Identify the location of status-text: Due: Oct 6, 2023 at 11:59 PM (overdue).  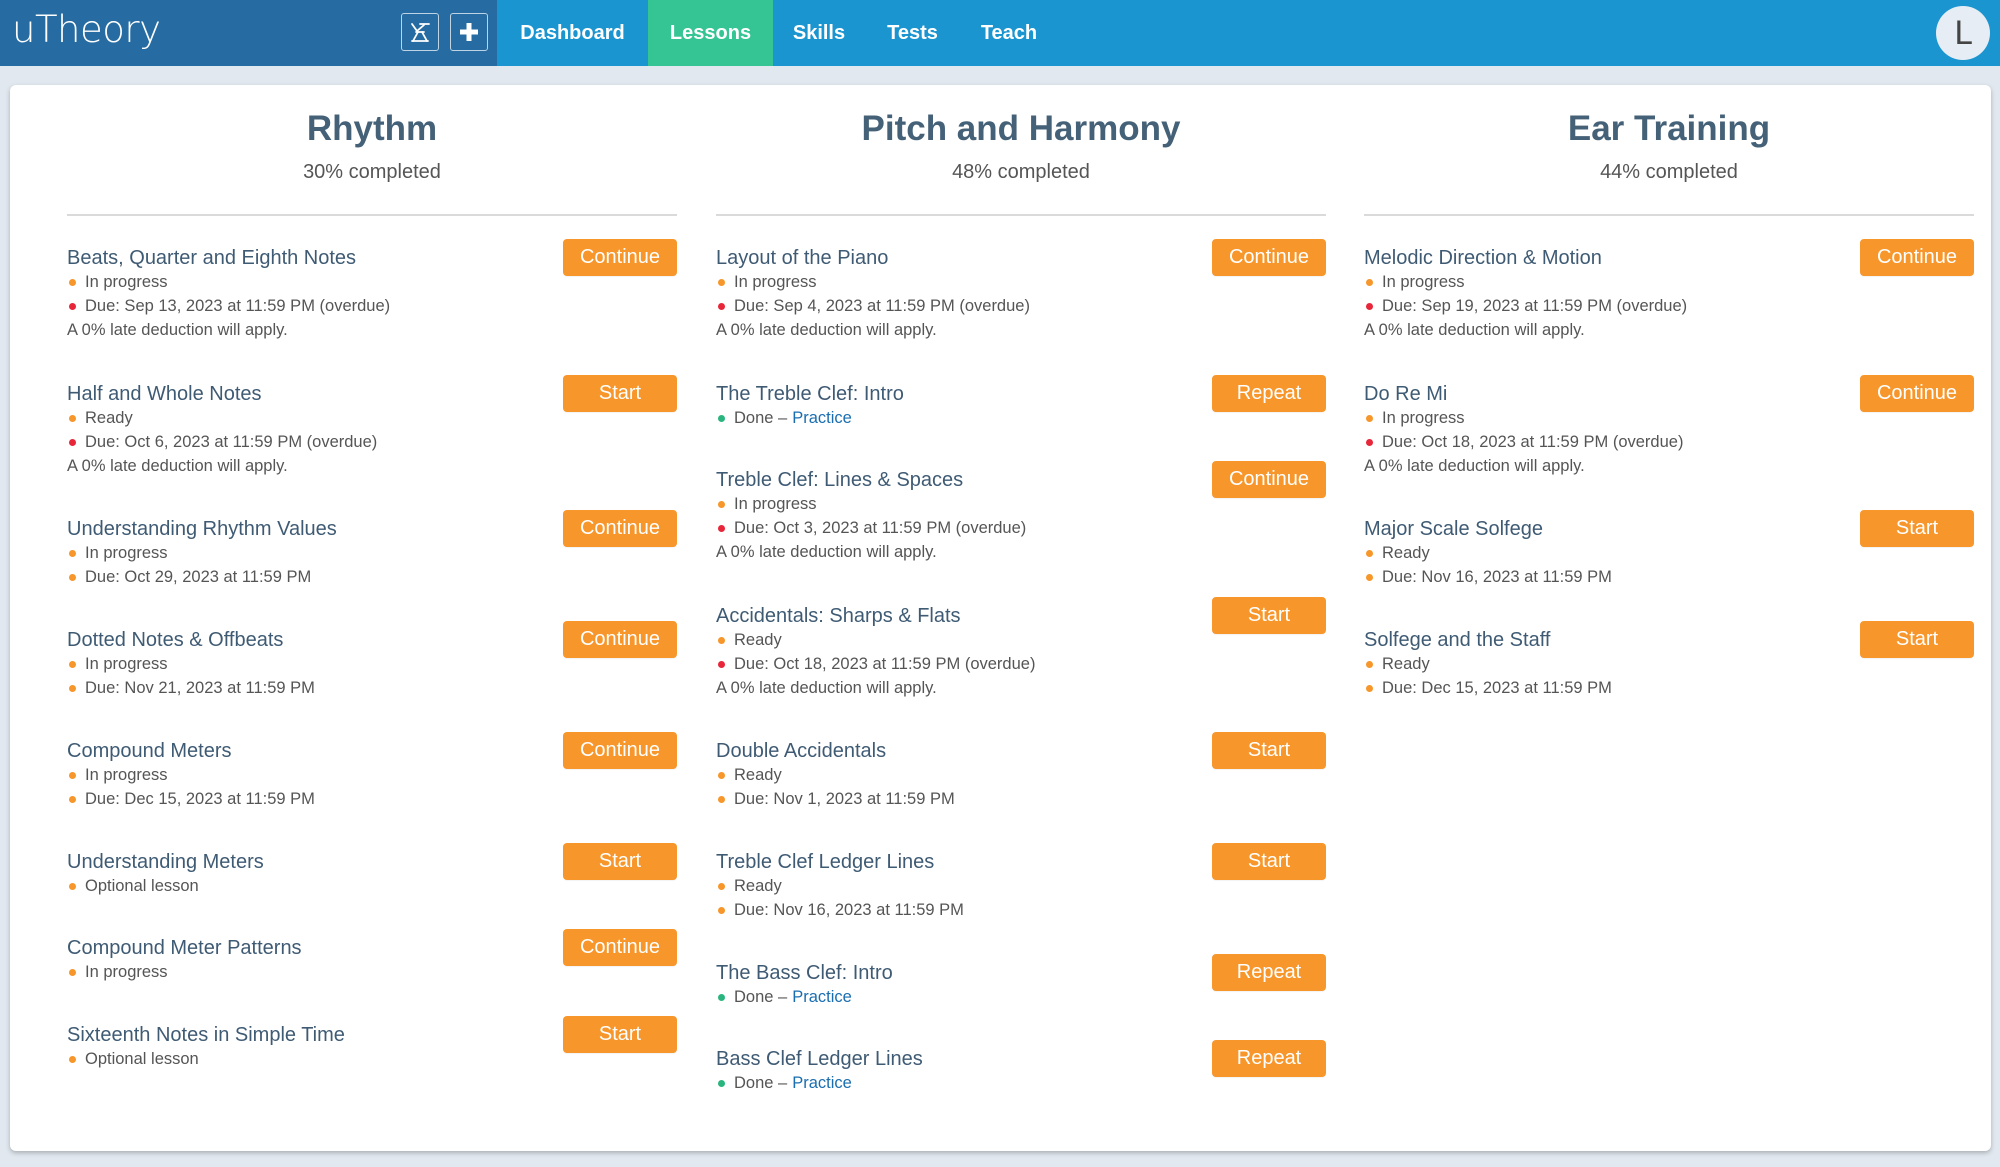
(231, 442).